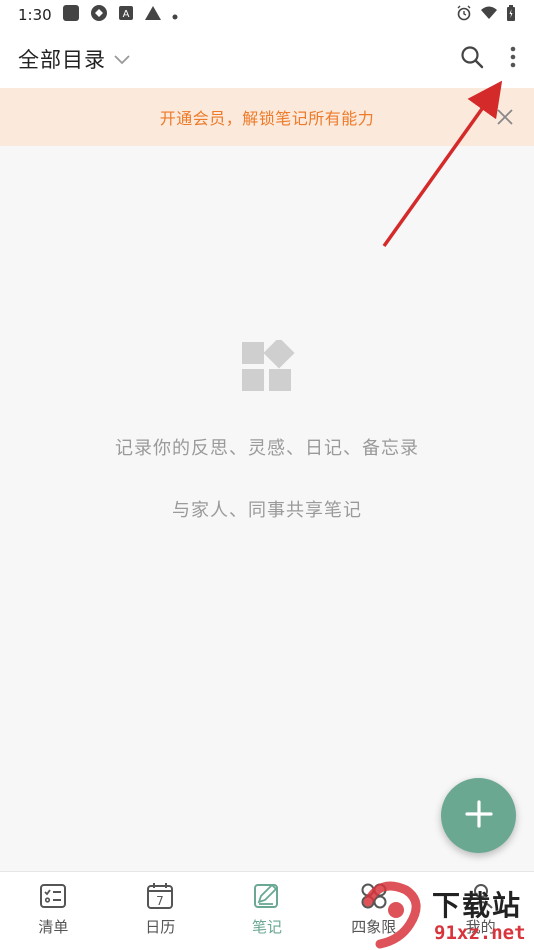  I want to click on alarm-icon, so click(464, 15).